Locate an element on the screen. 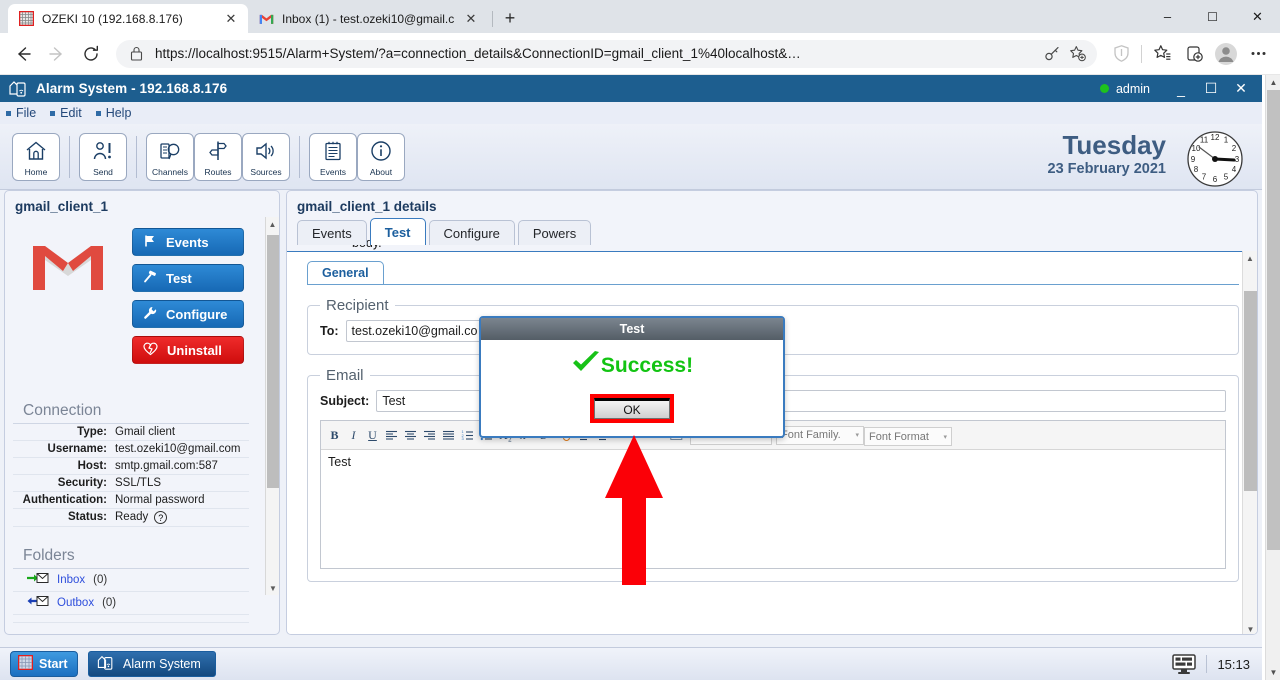  list-item-partial is located at coordinates (131, 619).